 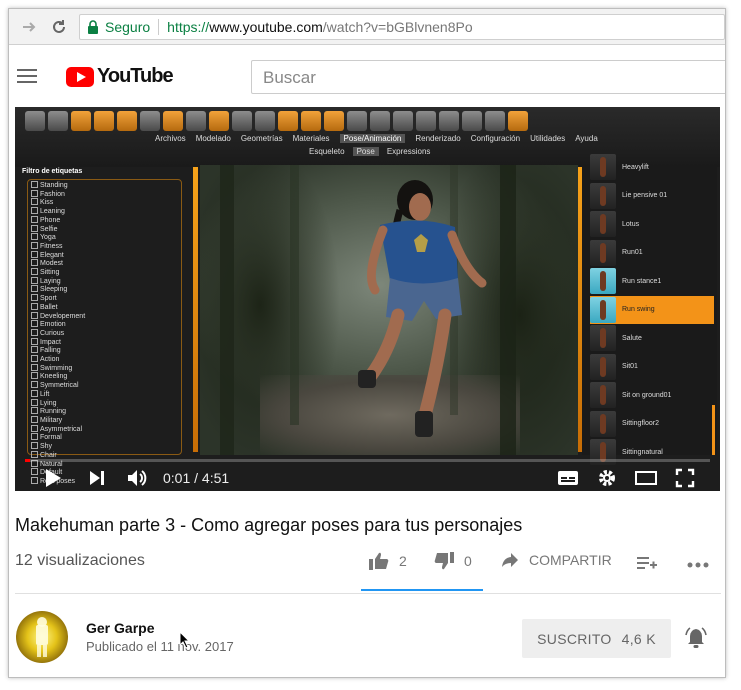 I want to click on tag-checkbox: Swimming, so click(x=104, y=368).